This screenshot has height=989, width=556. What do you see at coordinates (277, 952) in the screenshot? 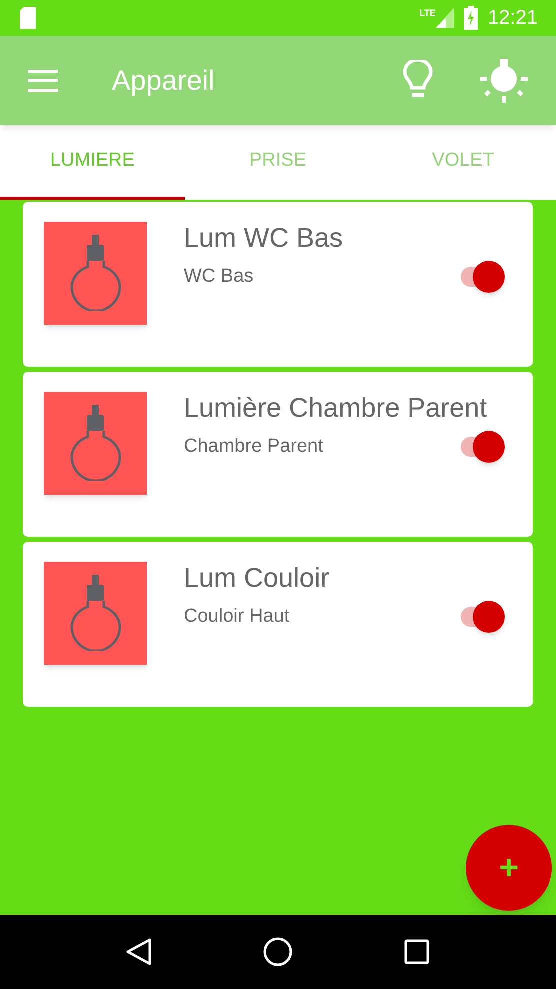
I see `home-icon` at bounding box center [277, 952].